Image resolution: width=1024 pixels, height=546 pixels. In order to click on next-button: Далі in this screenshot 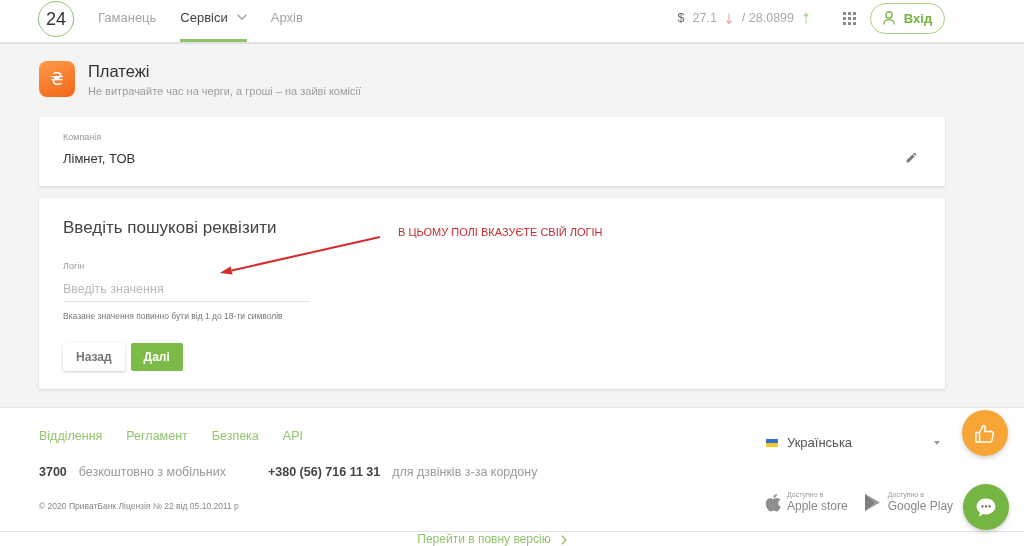, I will do `click(156, 357)`.